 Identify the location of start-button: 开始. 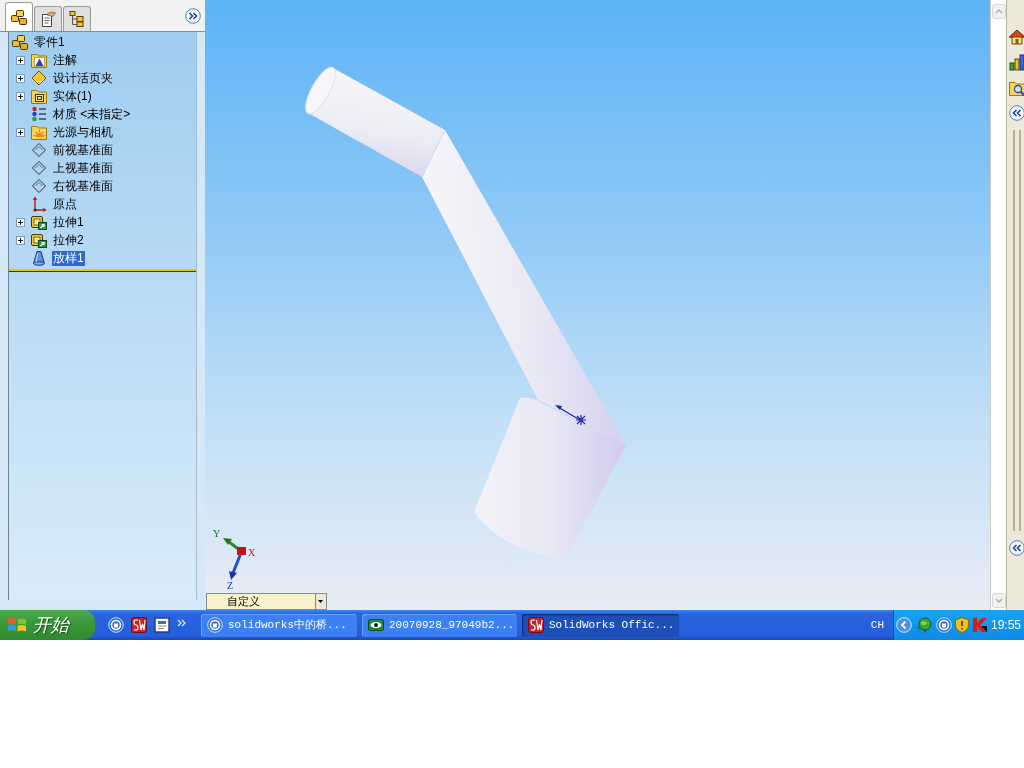
(47, 625).